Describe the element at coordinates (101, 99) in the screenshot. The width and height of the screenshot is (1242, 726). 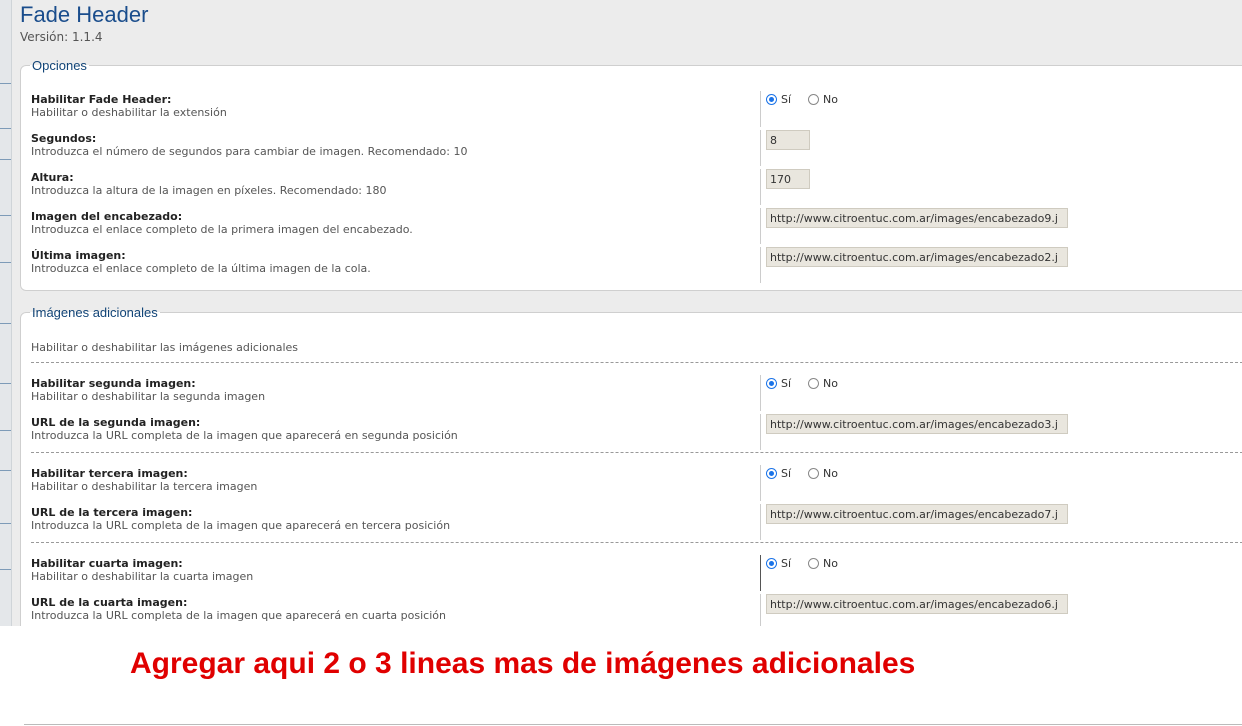
I see `enable-fade-header-label: Habilitar Fade Header:` at that location.